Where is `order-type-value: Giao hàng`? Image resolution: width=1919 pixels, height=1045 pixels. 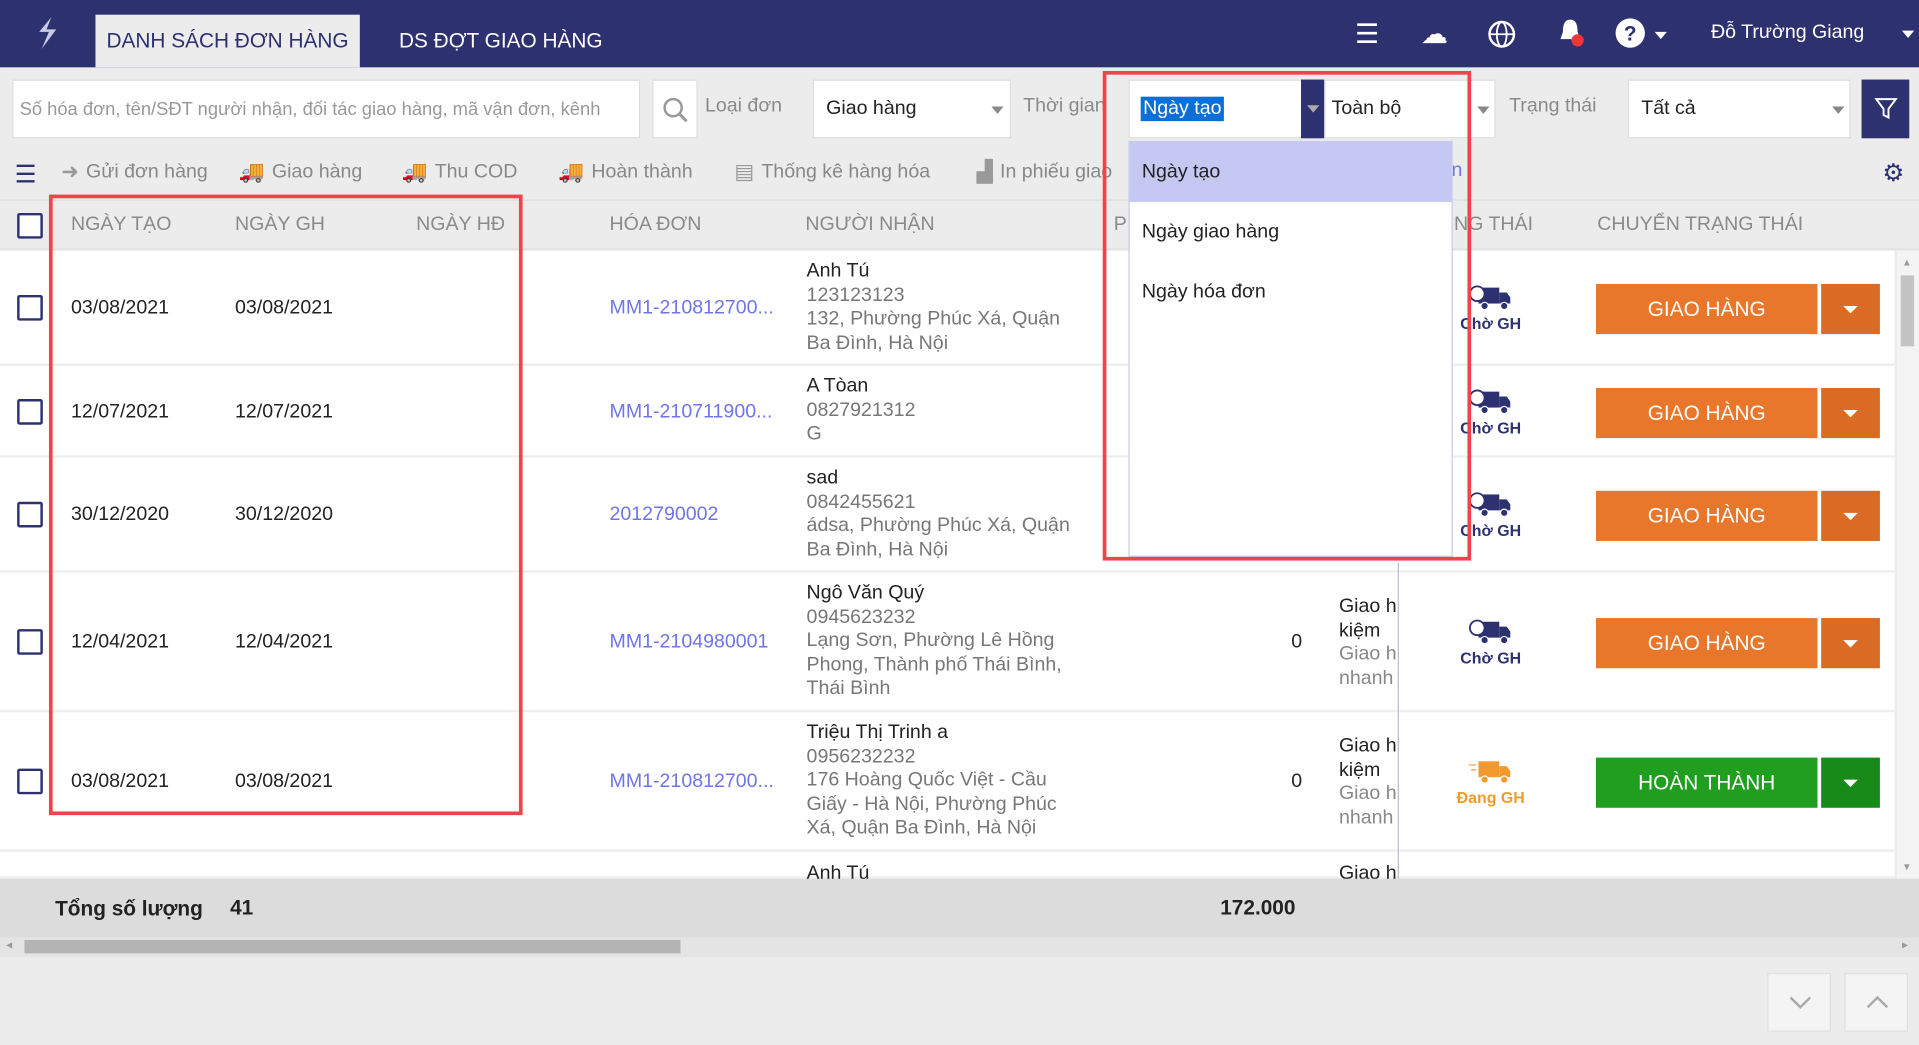 order-type-value: Giao hàng is located at coordinates (871, 108).